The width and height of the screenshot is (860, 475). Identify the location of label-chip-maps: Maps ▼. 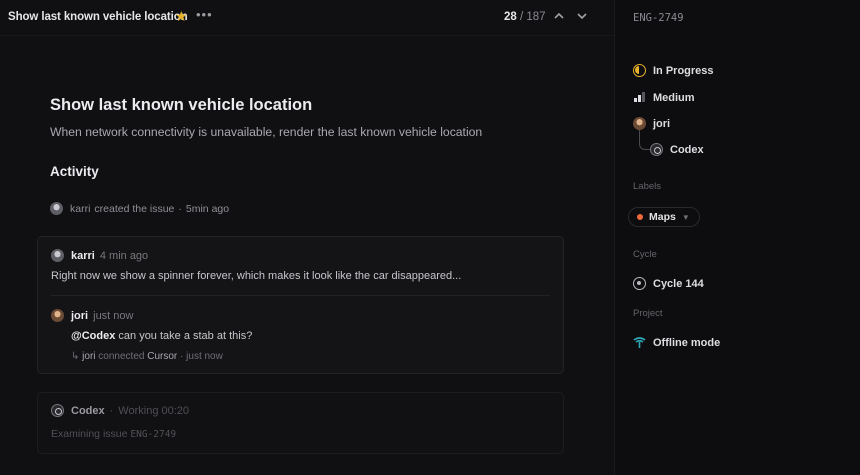
(664, 217).